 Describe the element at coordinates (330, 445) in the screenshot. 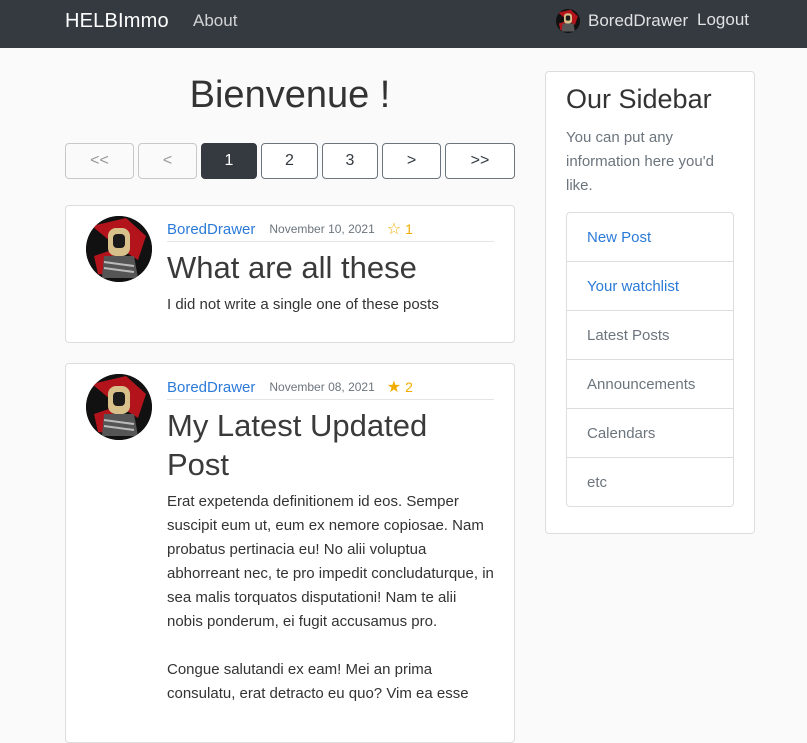

I see `post-title-link: My Latest Updated Post` at that location.